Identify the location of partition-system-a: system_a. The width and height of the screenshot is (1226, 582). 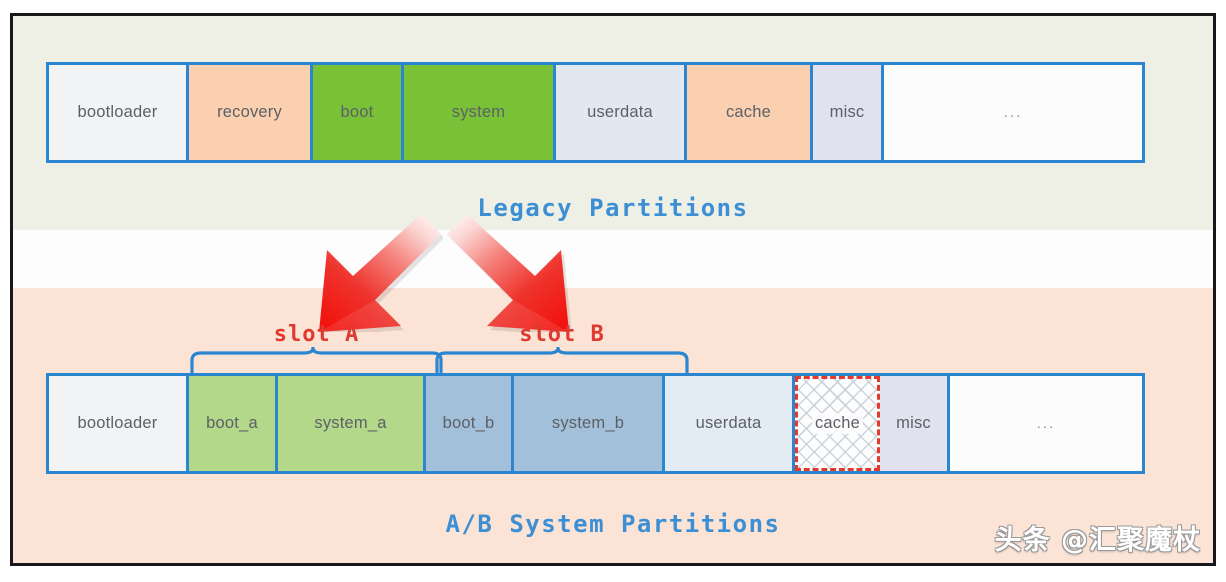
(352, 423).